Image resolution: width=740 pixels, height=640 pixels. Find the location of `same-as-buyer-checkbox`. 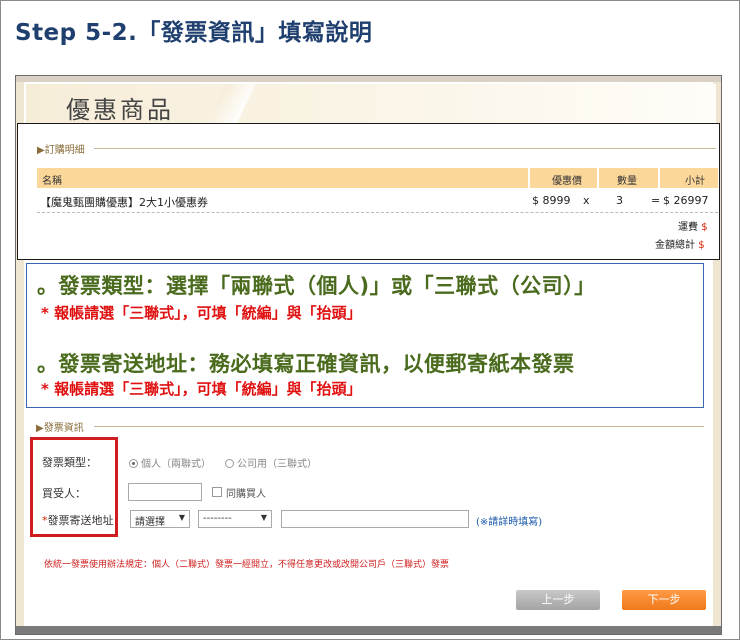

same-as-buyer-checkbox is located at coordinates (217, 492).